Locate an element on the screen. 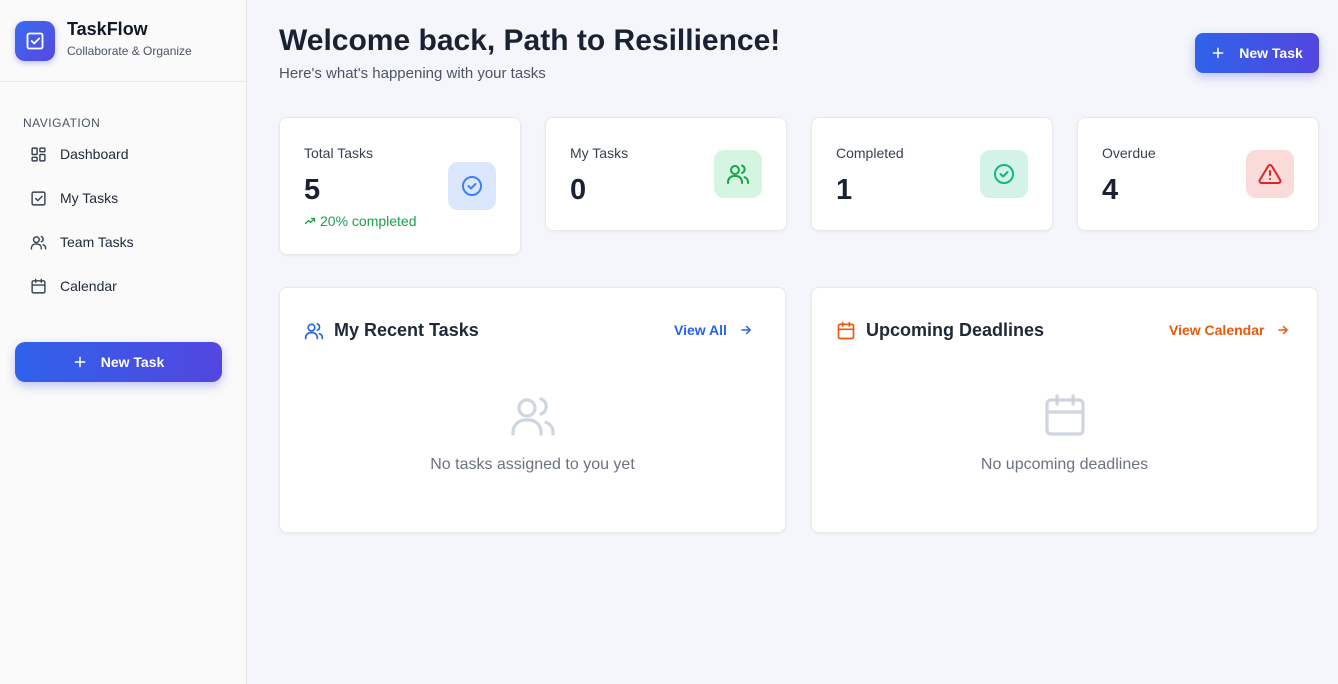 This screenshot has height=684, width=1338. stat-card-overdue: Overdue 4 is located at coordinates (1198, 174).